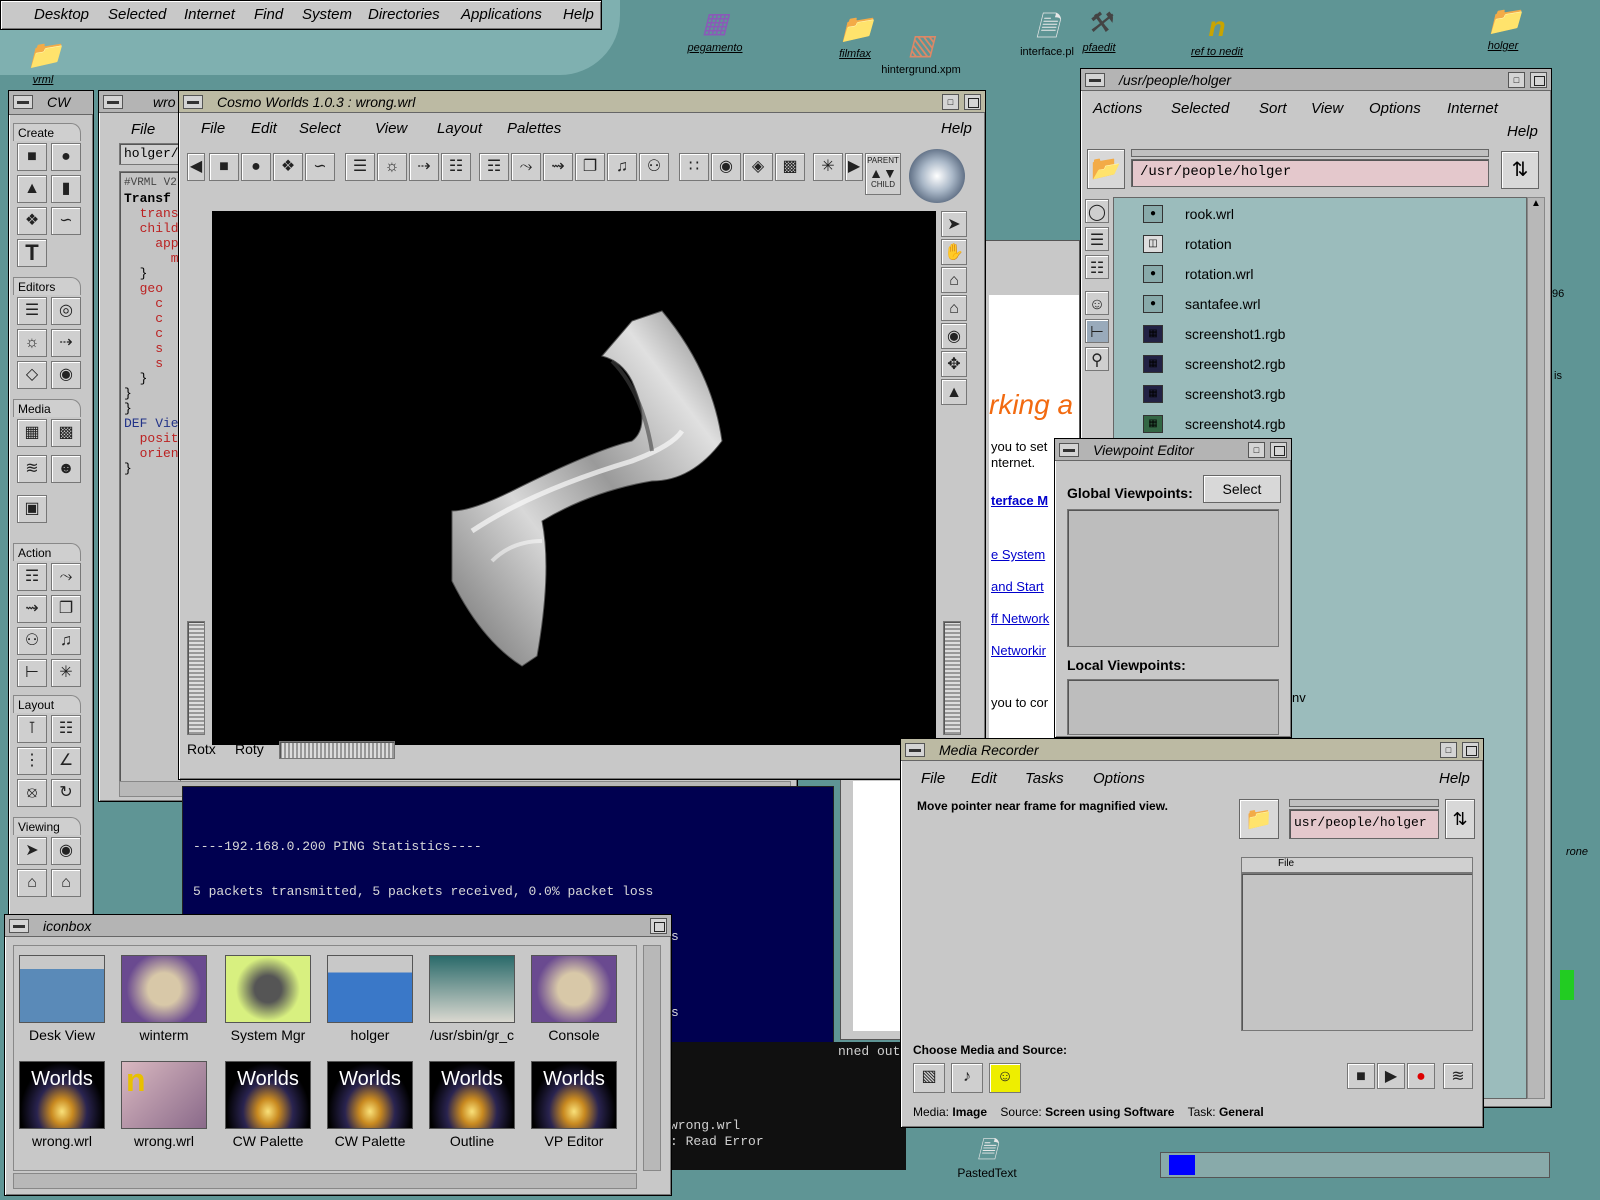  Describe the element at coordinates (360, 167) in the screenshot. I see `outline-toolbar-button: ☰` at that location.